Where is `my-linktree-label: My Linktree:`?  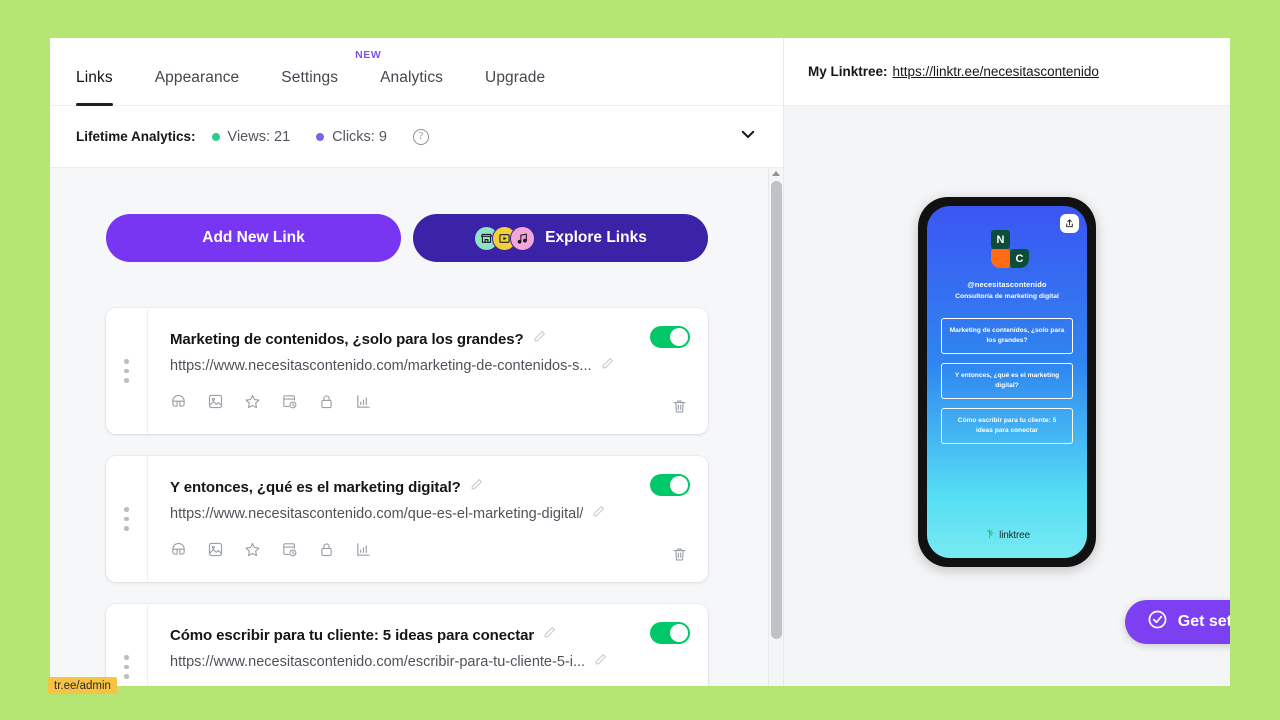 my-linktree-label: My Linktree: is located at coordinates (848, 71).